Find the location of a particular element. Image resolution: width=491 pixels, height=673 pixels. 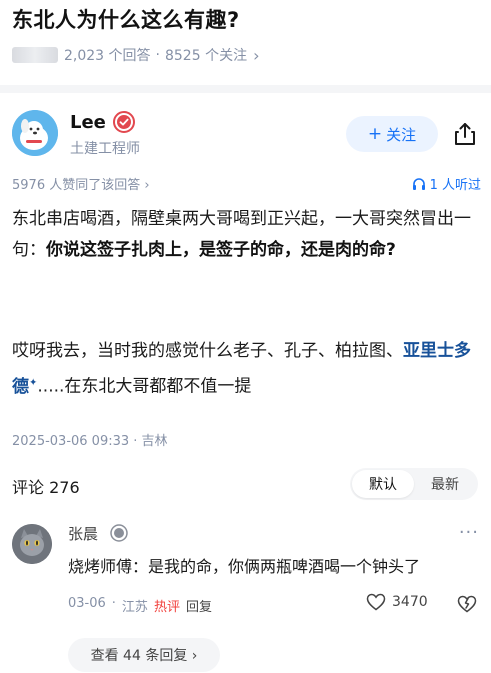

comment-like-count: 3470 is located at coordinates (410, 602).